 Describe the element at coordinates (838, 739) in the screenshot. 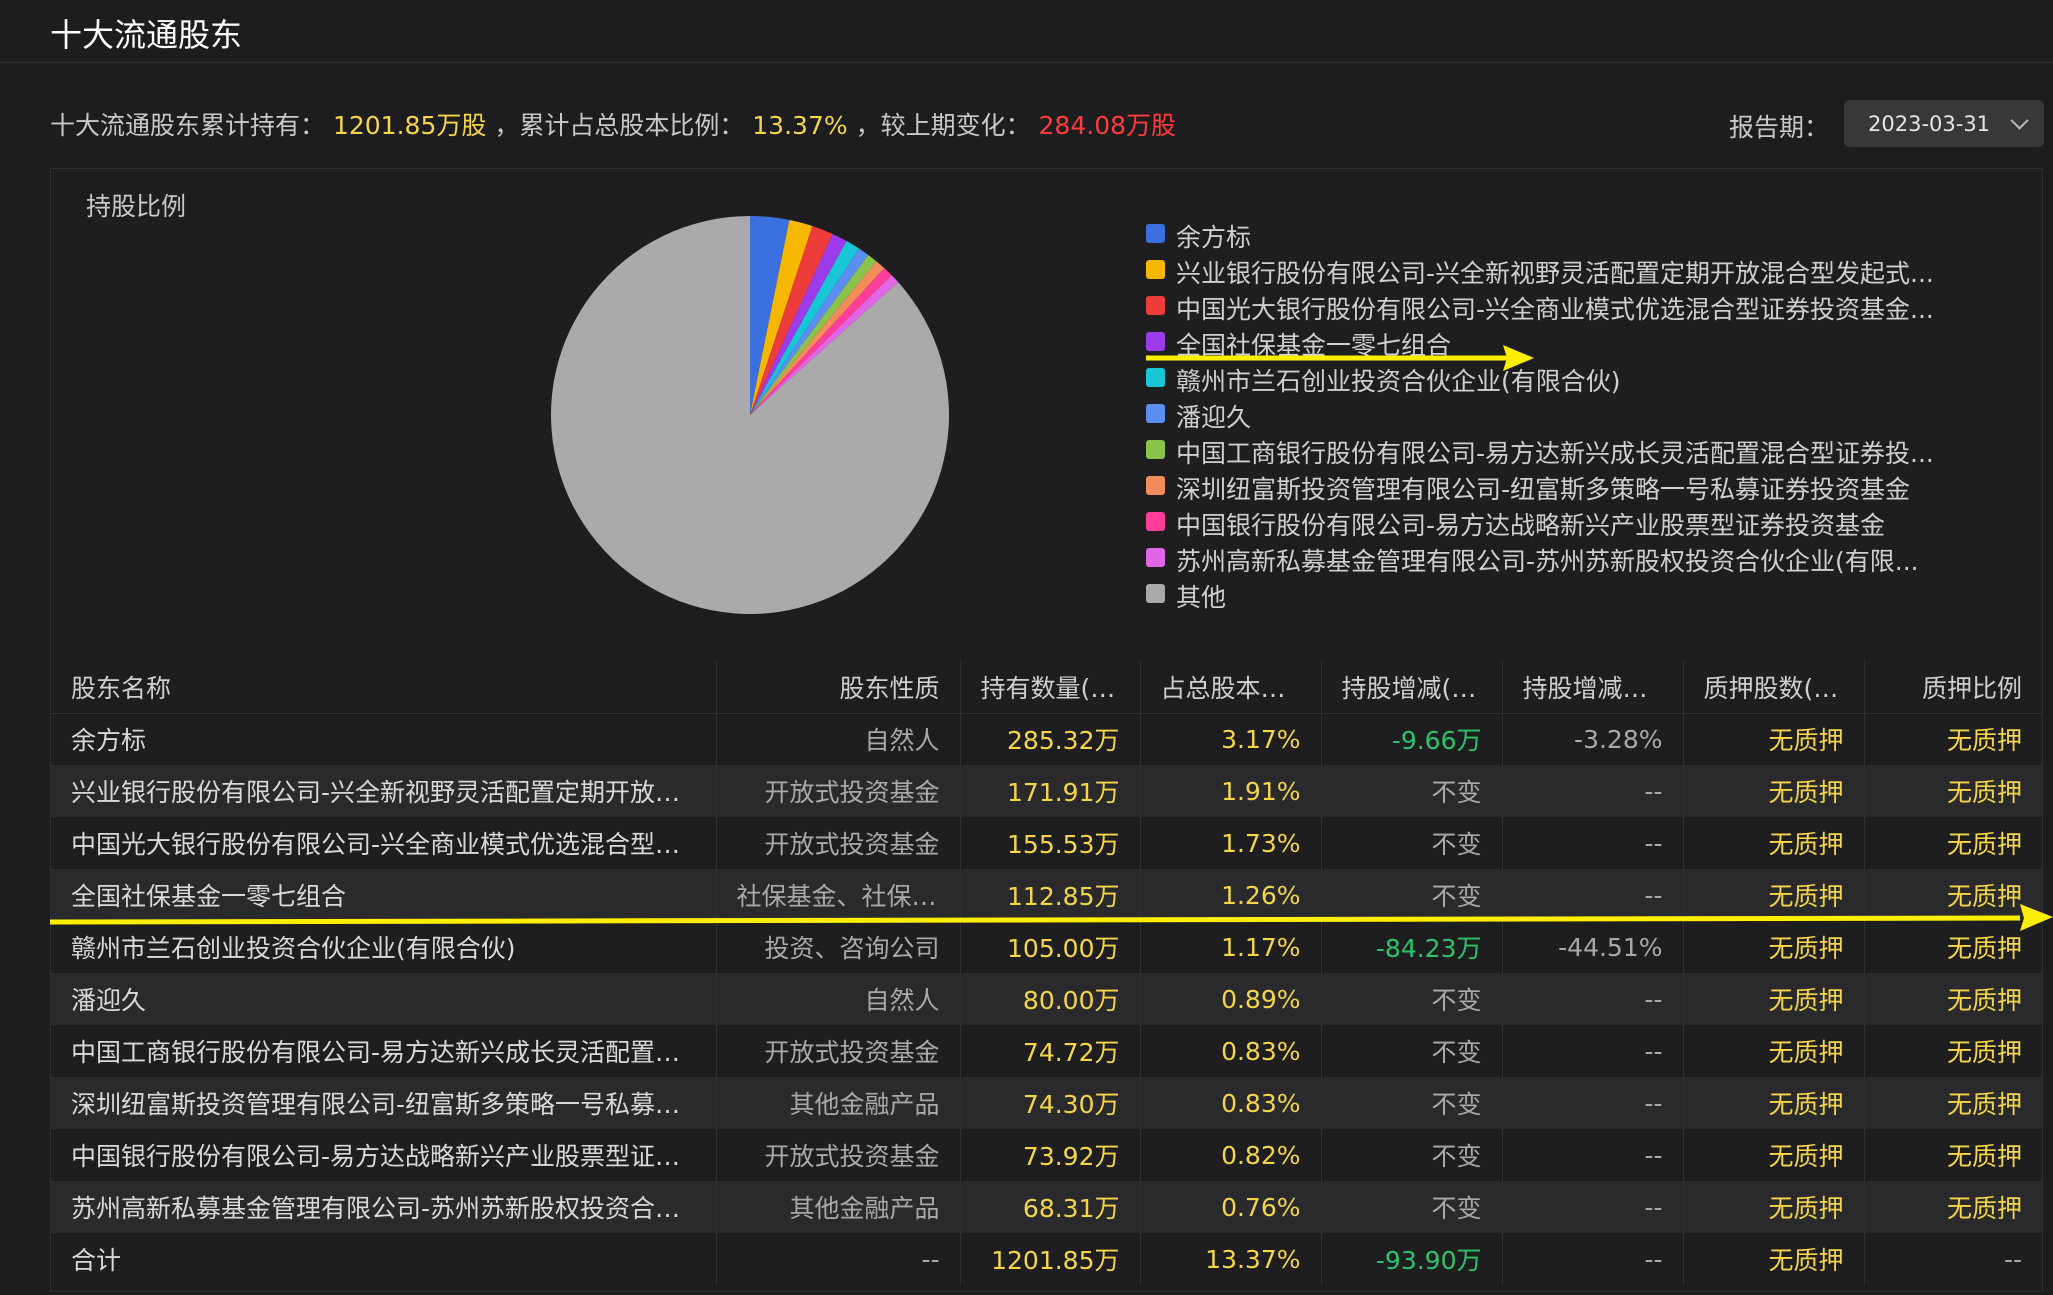

I see `table-cell: 自然人` at that location.